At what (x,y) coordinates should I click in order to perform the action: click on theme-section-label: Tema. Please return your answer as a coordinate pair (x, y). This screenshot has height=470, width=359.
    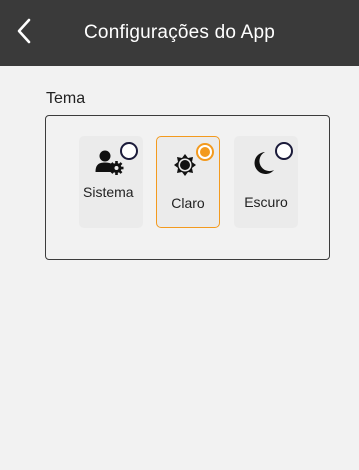
    Looking at the image, I should click on (66, 98).